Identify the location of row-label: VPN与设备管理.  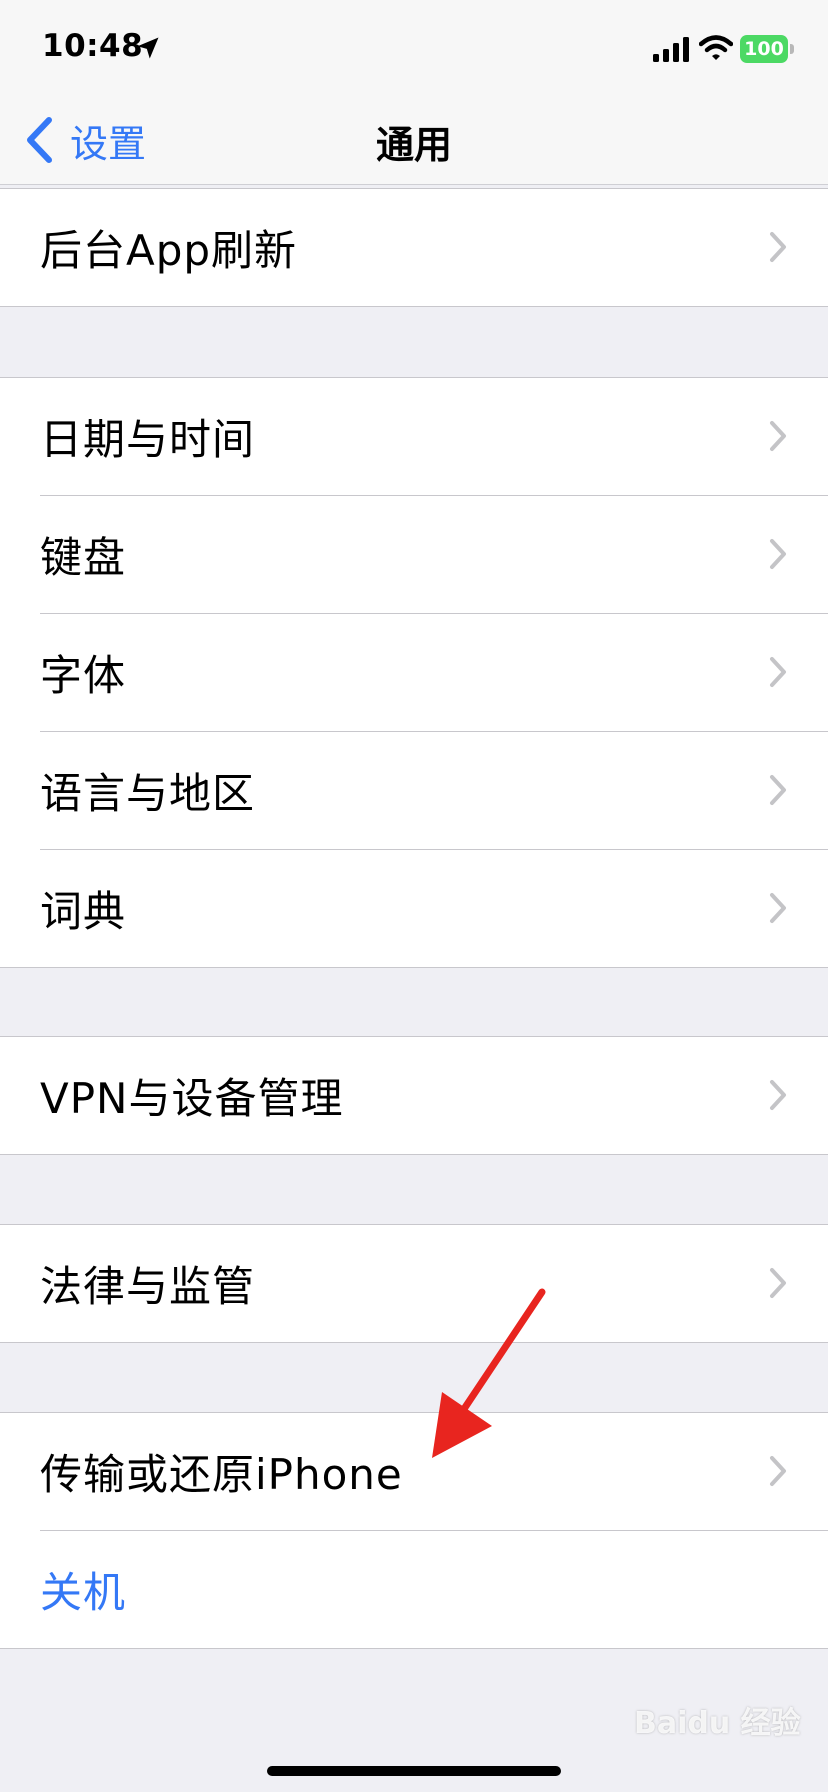
(192, 1098).